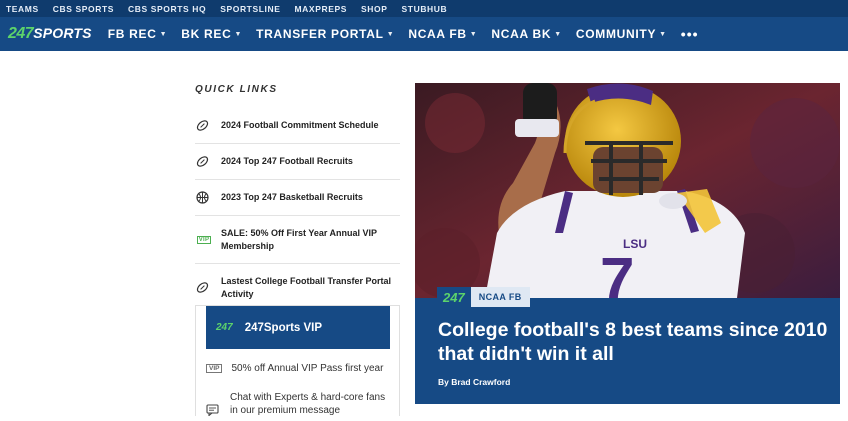 The height and width of the screenshot is (421, 848). Describe the element at coordinates (62, 33) in the screenshot. I see `logo-word: SPORTS` at that location.